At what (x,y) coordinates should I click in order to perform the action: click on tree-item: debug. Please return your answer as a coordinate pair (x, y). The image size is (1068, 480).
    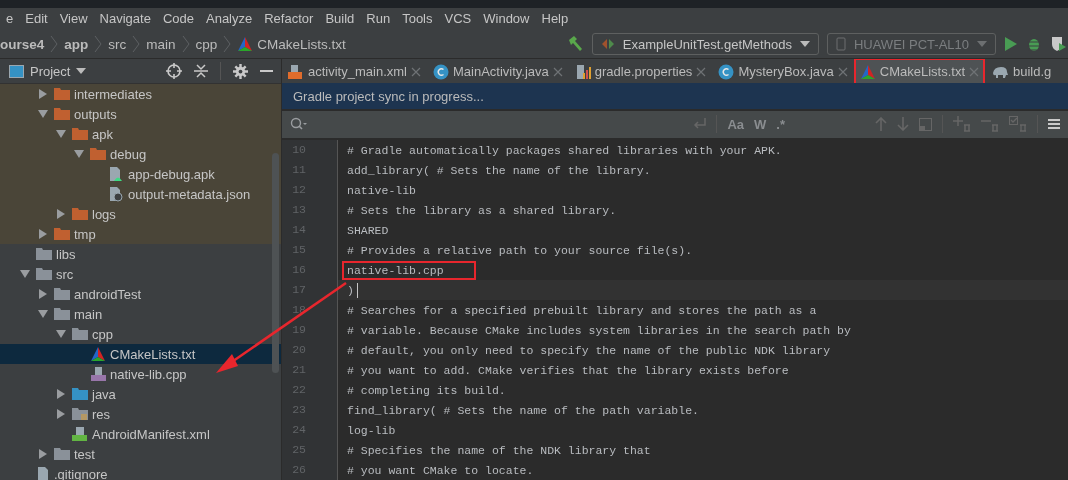
    Looking at the image, I should click on (140, 154).